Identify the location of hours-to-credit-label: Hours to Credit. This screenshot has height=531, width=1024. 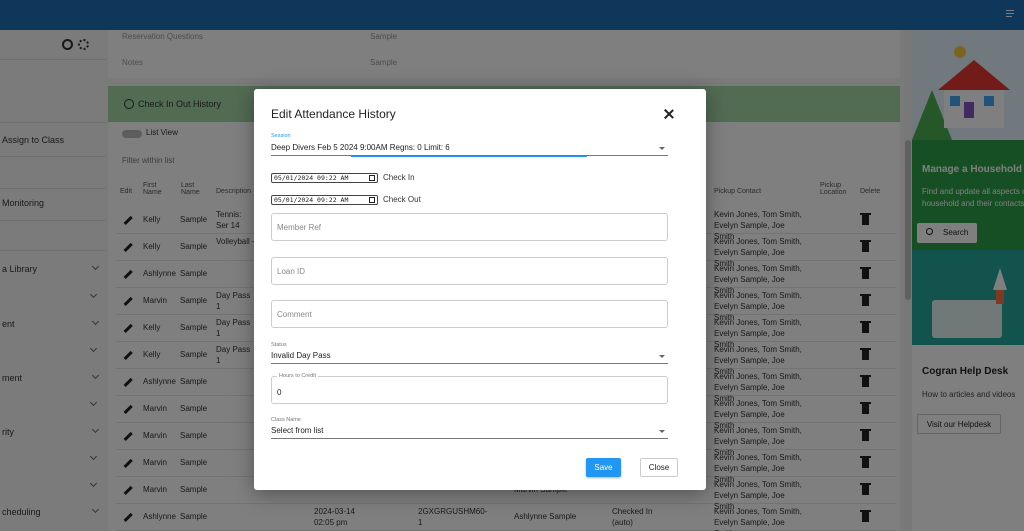
(297, 376).